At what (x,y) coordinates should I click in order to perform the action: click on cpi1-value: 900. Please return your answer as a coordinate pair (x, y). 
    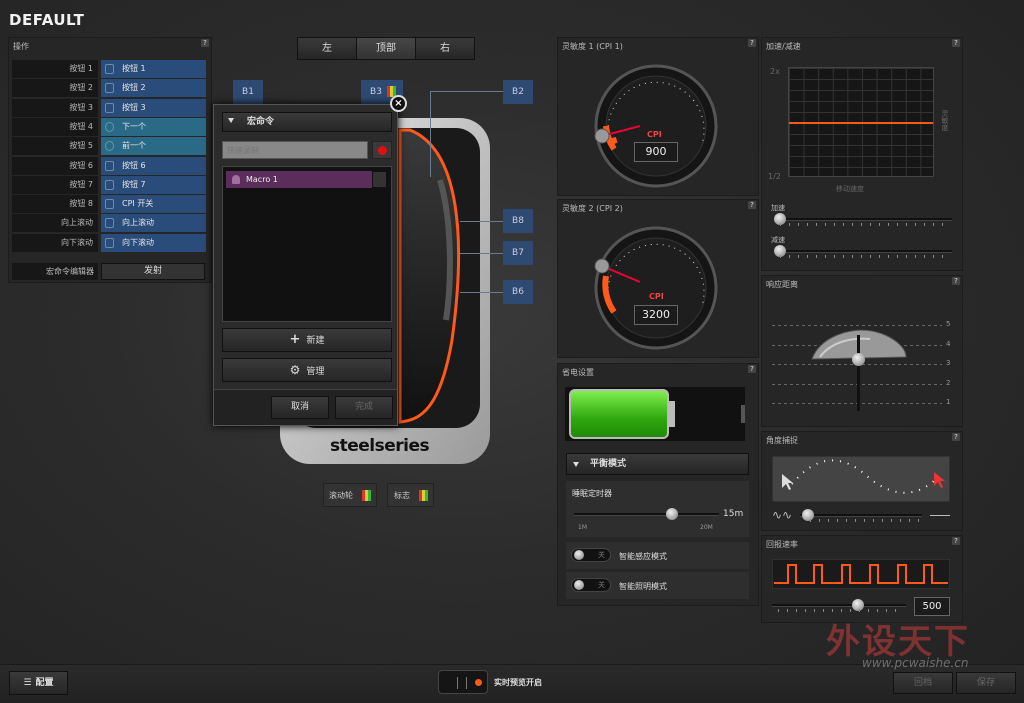
    Looking at the image, I should click on (656, 152).